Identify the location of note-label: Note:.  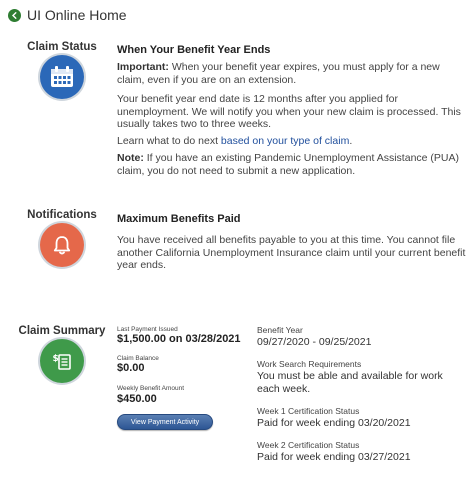
(130, 158).